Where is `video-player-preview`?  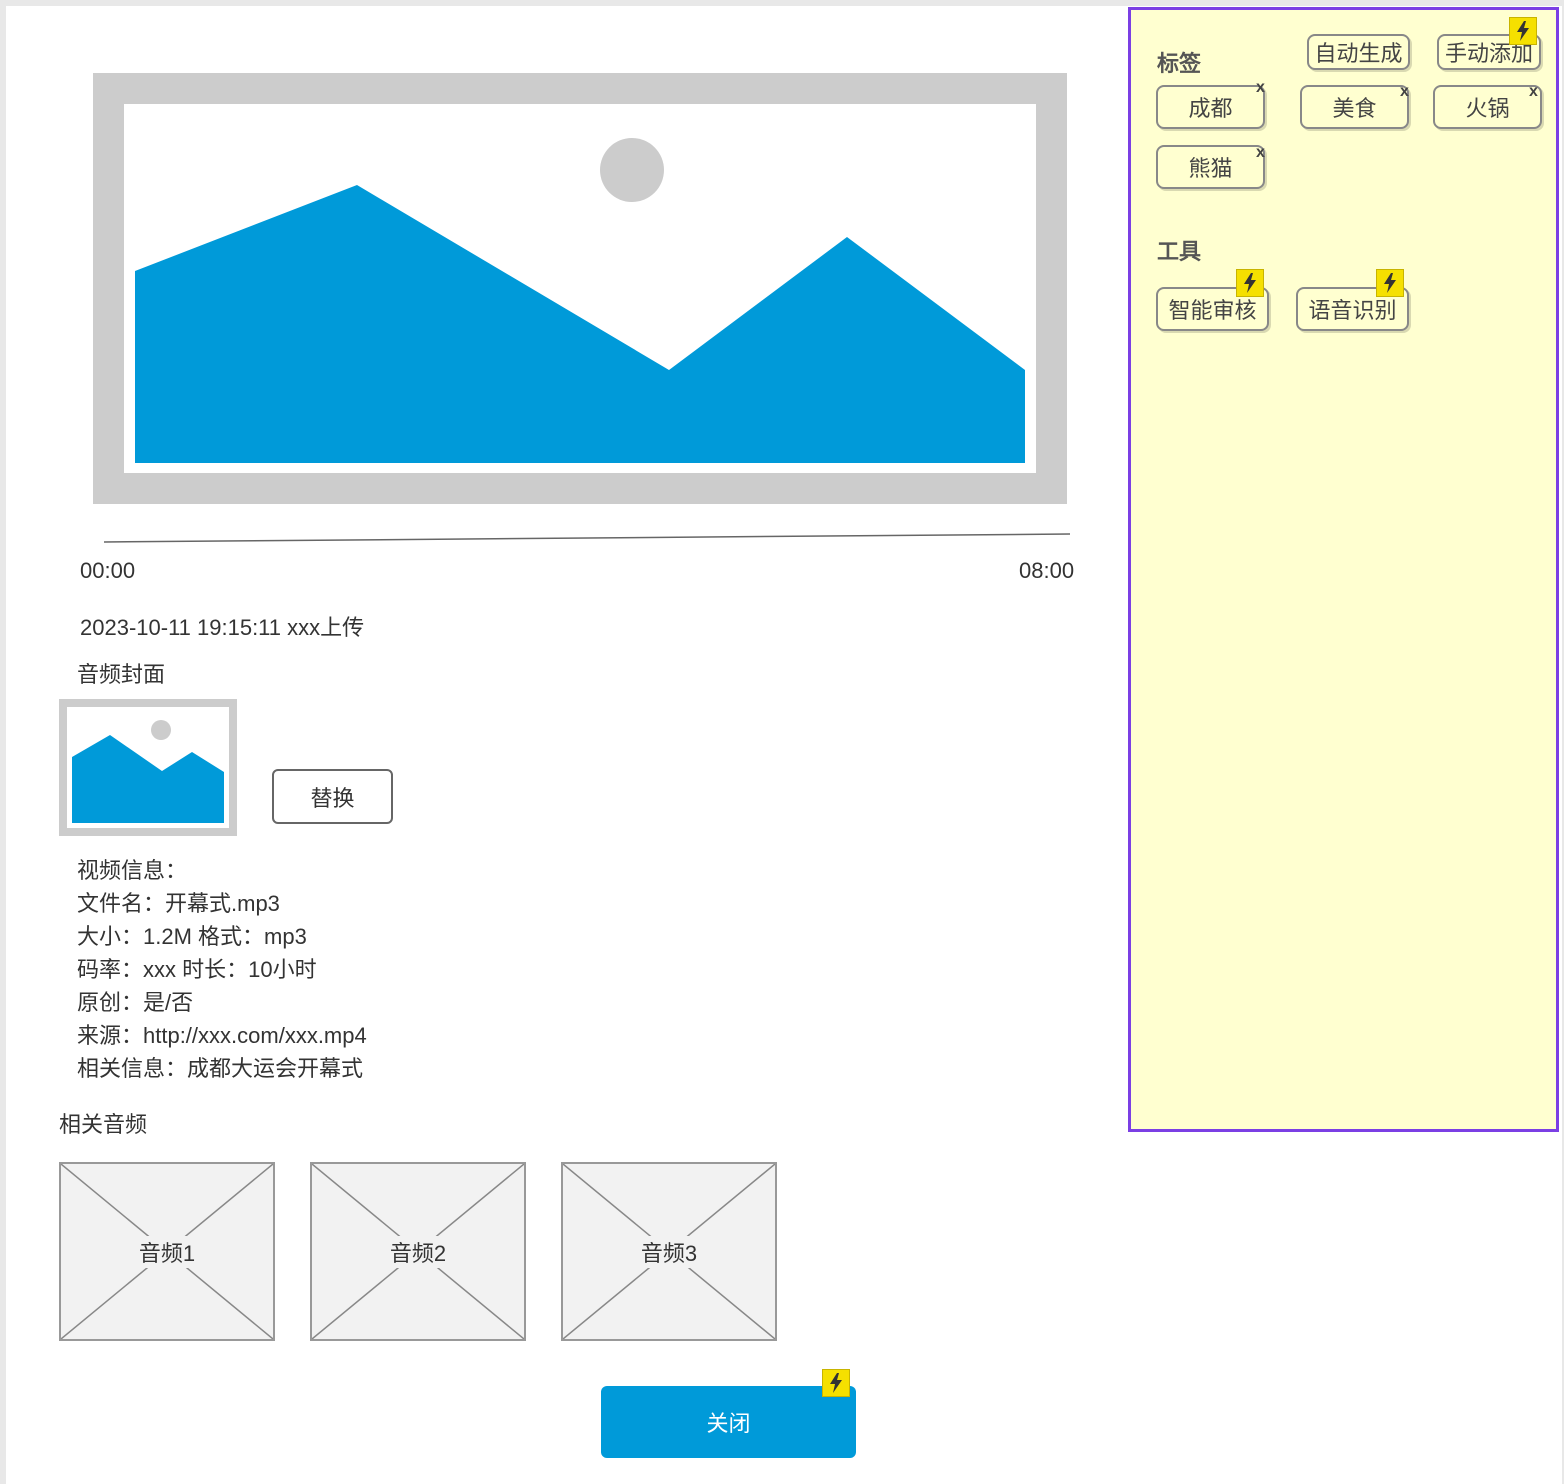 video-player-preview is located at coordinates (580, 288).